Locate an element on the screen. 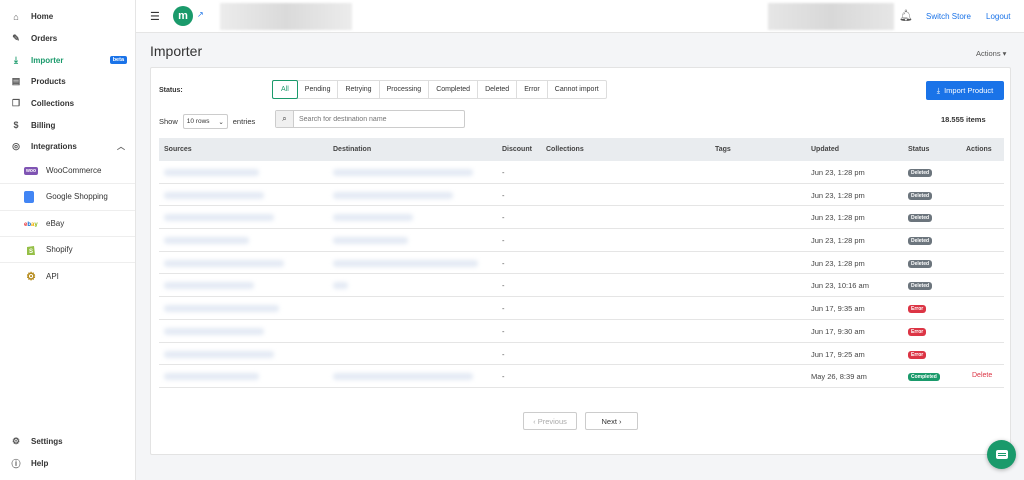 The width and height of the screenshot is (1024, 480). shopify-logo-icon: S is located at coordinates (31, 250).